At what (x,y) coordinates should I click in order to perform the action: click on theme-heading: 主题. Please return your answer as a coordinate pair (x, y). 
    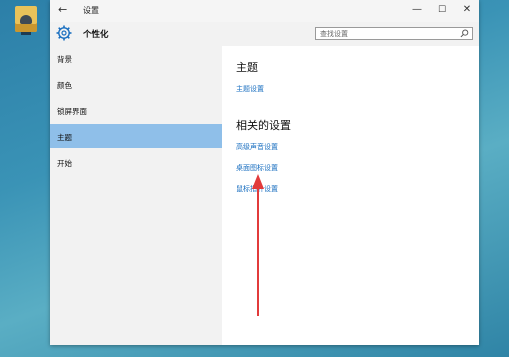
    Looking at the image, I should click on (247, 67).